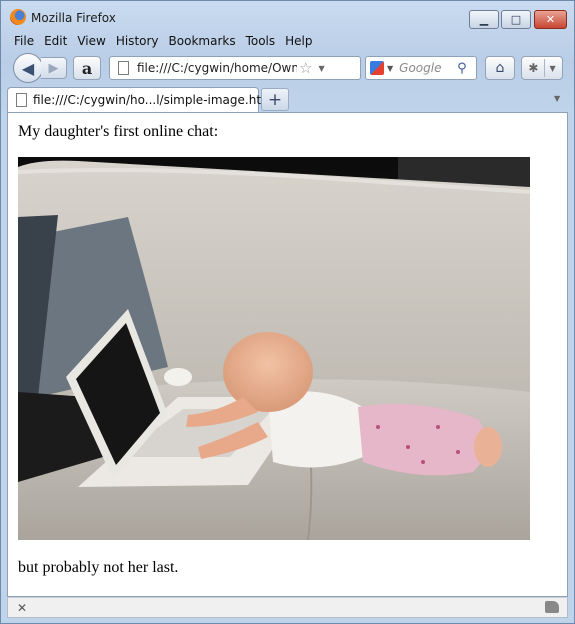 This screenshot has height=624, width=575. What do you see at coordinates (287, 16) in the screenshot?
I see `title-bar: Mozilla Firefox ▁ □ ✕` at bounding box center [287, 16].